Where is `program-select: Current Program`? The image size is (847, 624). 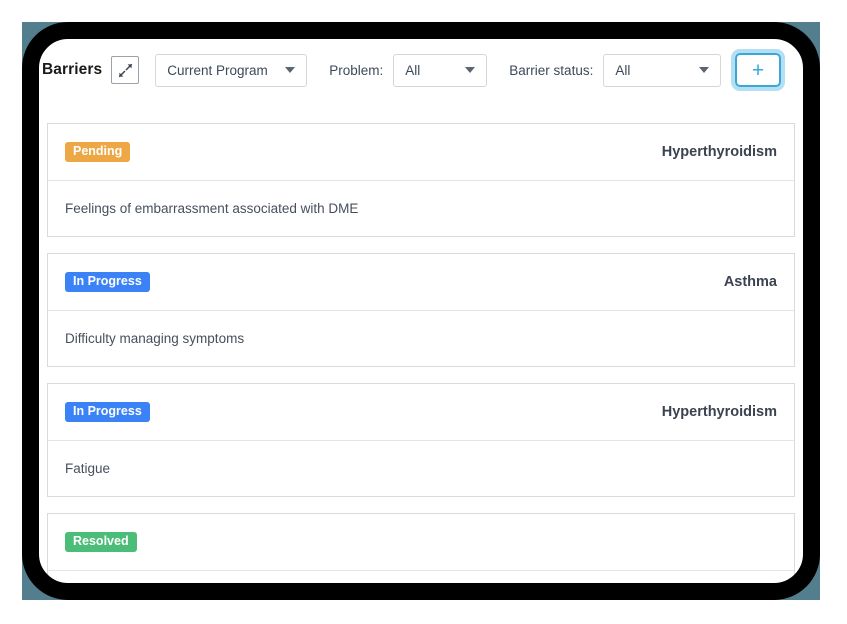
program-select: Current Program is located at coordinates (231, 70).